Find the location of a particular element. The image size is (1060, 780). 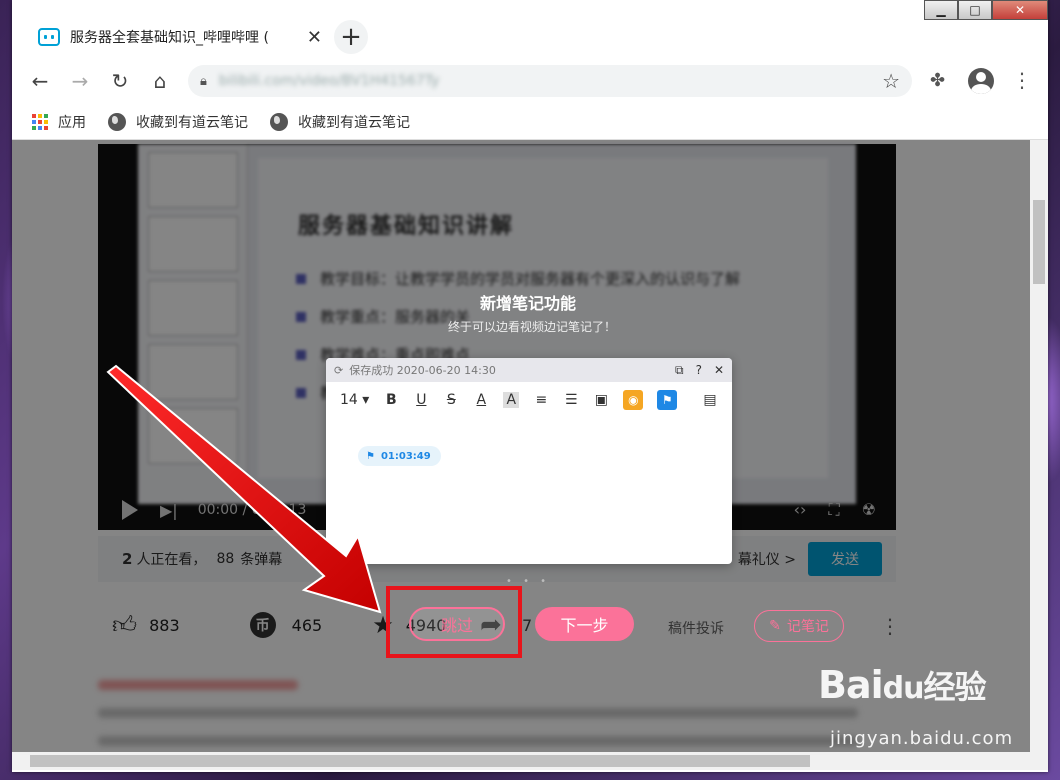

horizontal-scrollbar-thumb is located at coordinates (420, 761).